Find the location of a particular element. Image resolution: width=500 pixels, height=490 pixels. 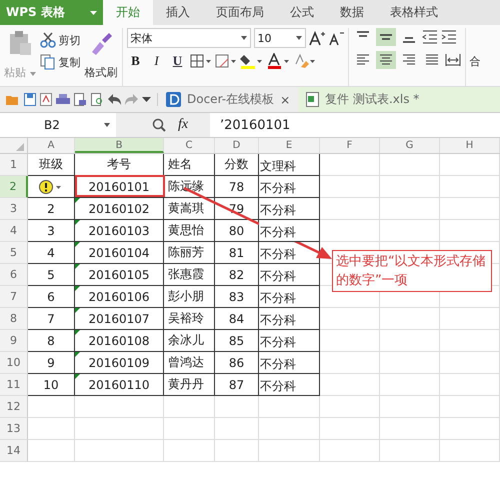

table-cell: 不分科 is located at coordinates (289, 297).